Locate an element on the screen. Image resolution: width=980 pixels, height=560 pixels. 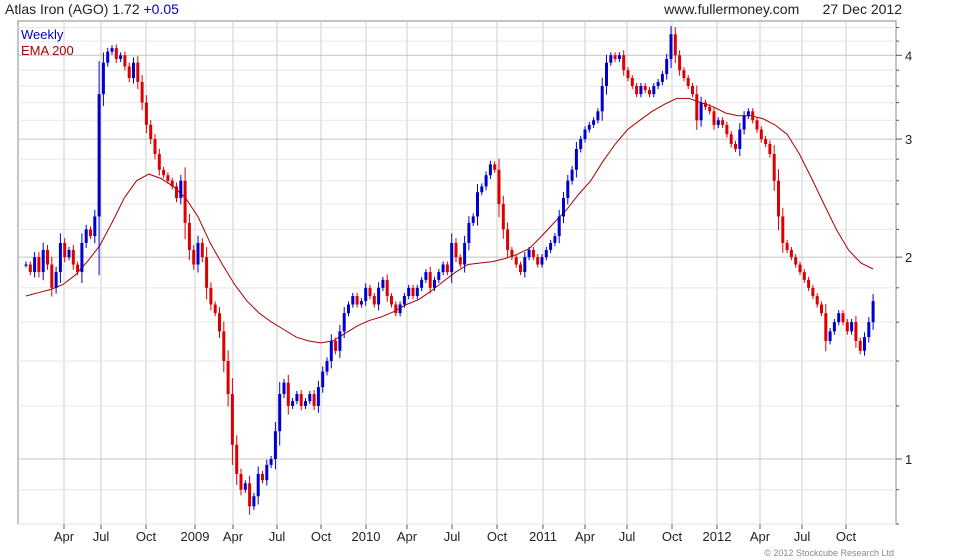
change-value: +0.05 is located at coordinates (161, 9).